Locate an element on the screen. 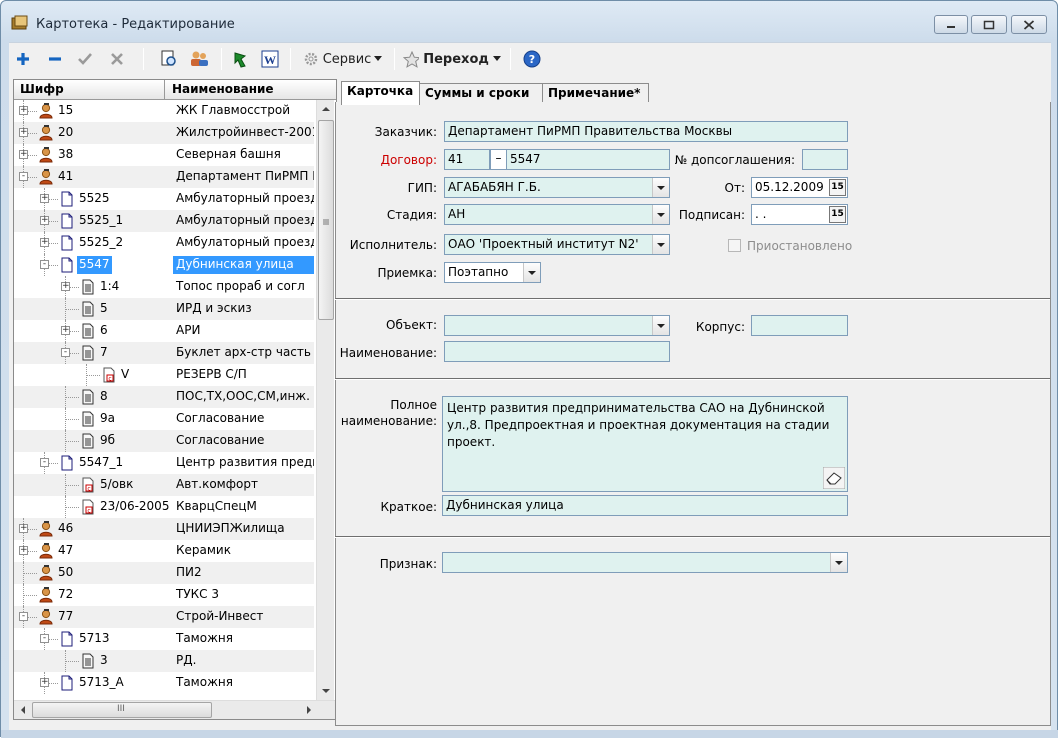 Image resolution: width=1058 pixels, height=738 pixels. tab-note: Примечание* is located at coordinates (595, 93).